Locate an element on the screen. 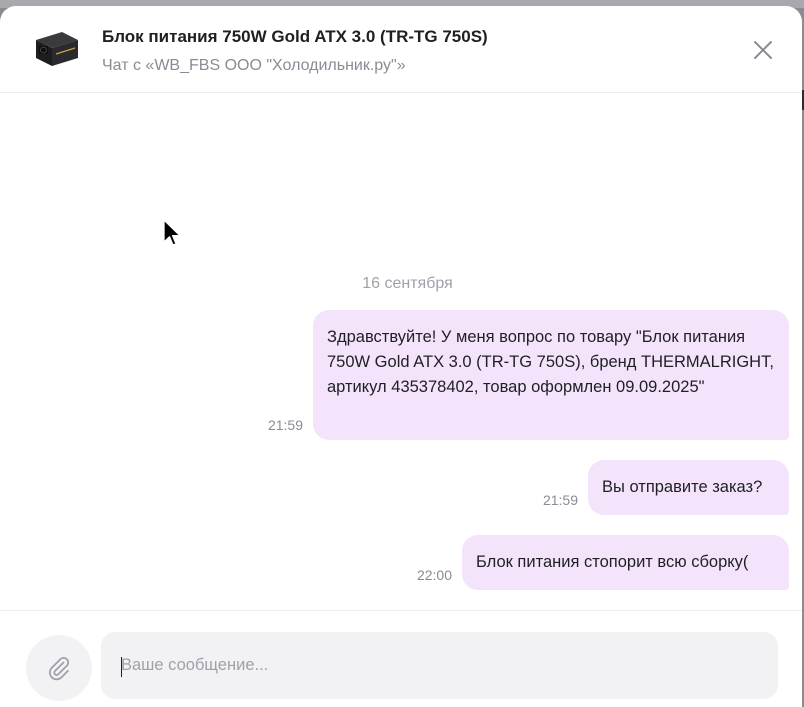 The image size is (804, 707). close-icon is located at coordinates (763, 50).